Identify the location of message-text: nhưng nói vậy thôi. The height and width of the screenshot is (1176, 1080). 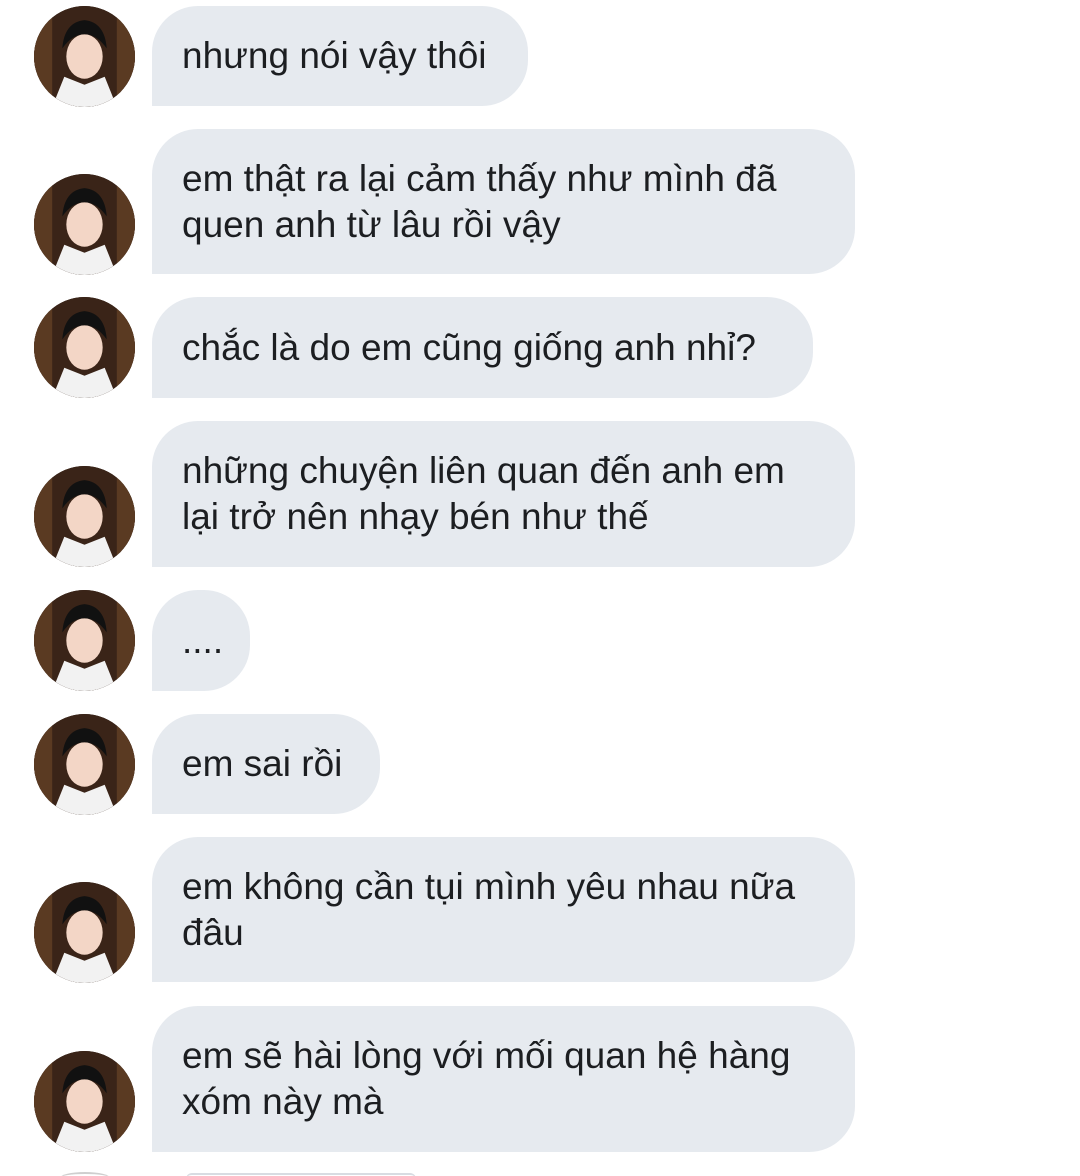
(334, 55).